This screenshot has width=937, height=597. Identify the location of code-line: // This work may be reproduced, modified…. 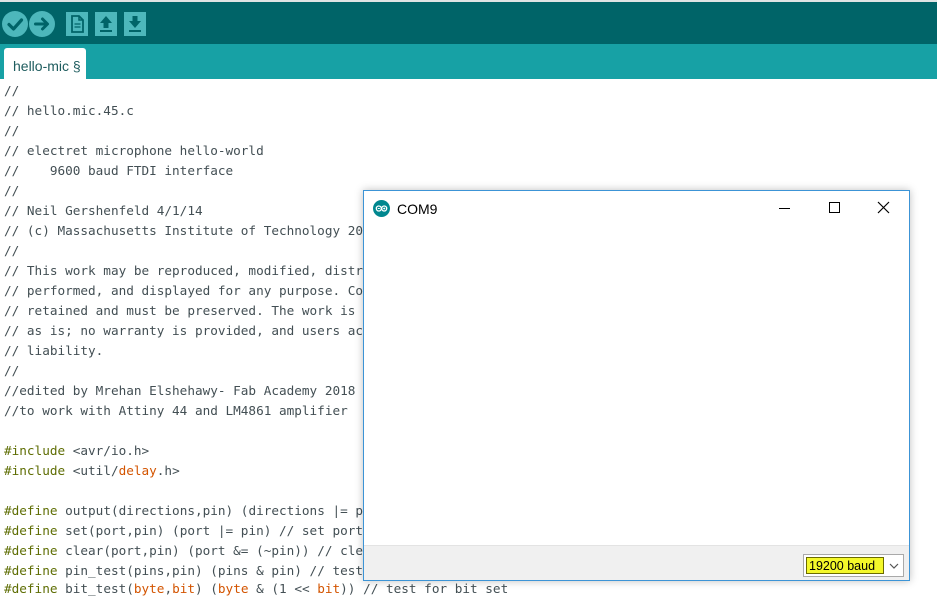
(184, 270).